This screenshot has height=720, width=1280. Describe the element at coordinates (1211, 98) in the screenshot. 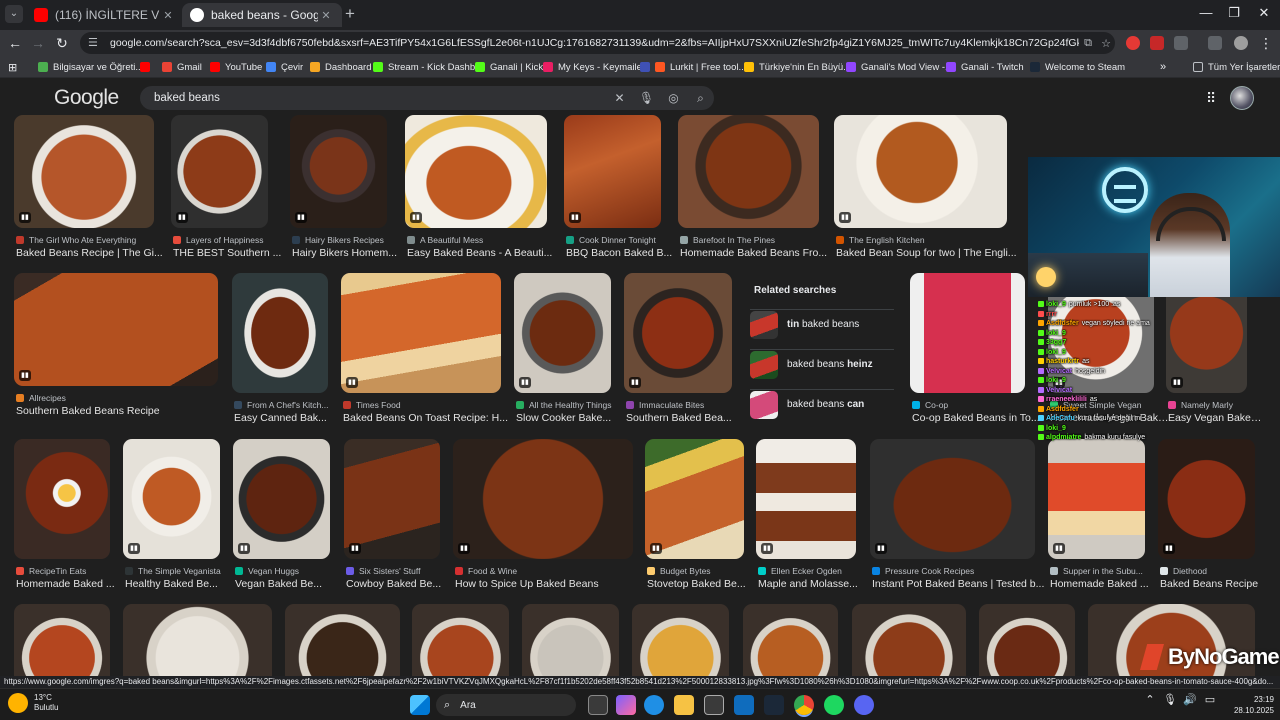

I see `google-apps-icon: ⠿` at that location.